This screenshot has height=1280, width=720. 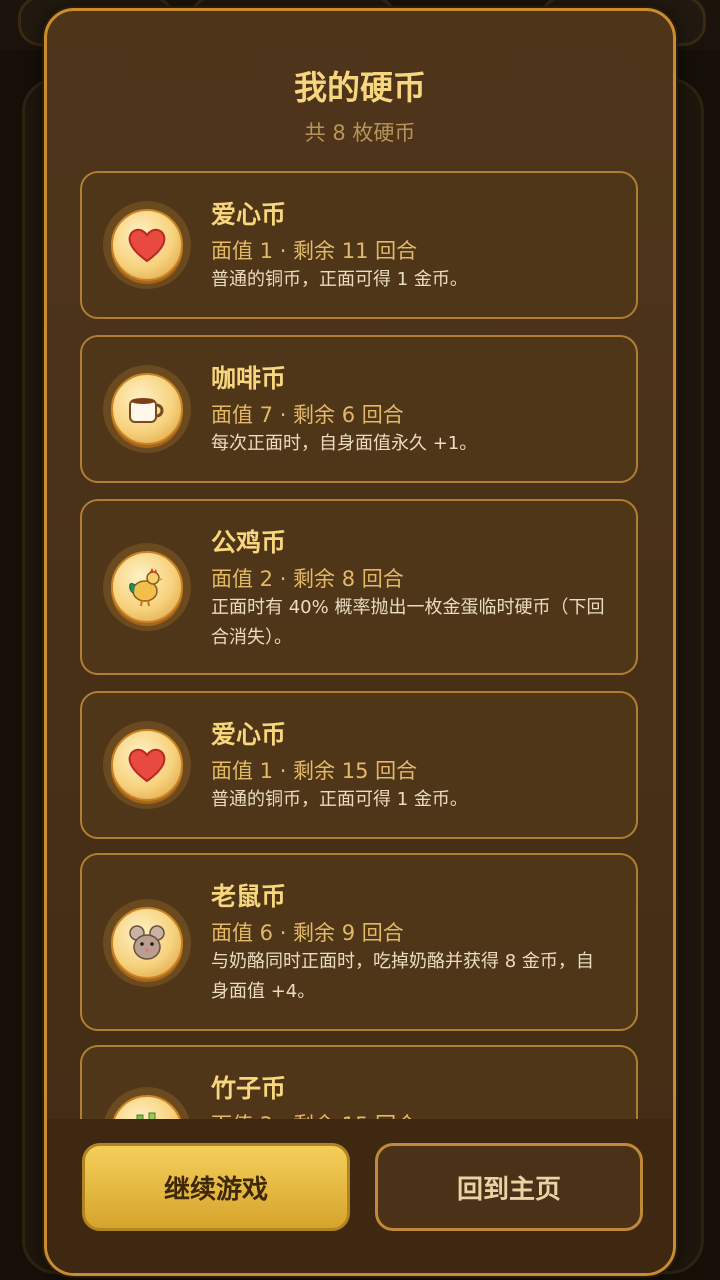 What do you see at coordinates (509, 1187) in the screenshot?
I see `back-to-home-button: 回到主页` at bounding box center [509, 1187].